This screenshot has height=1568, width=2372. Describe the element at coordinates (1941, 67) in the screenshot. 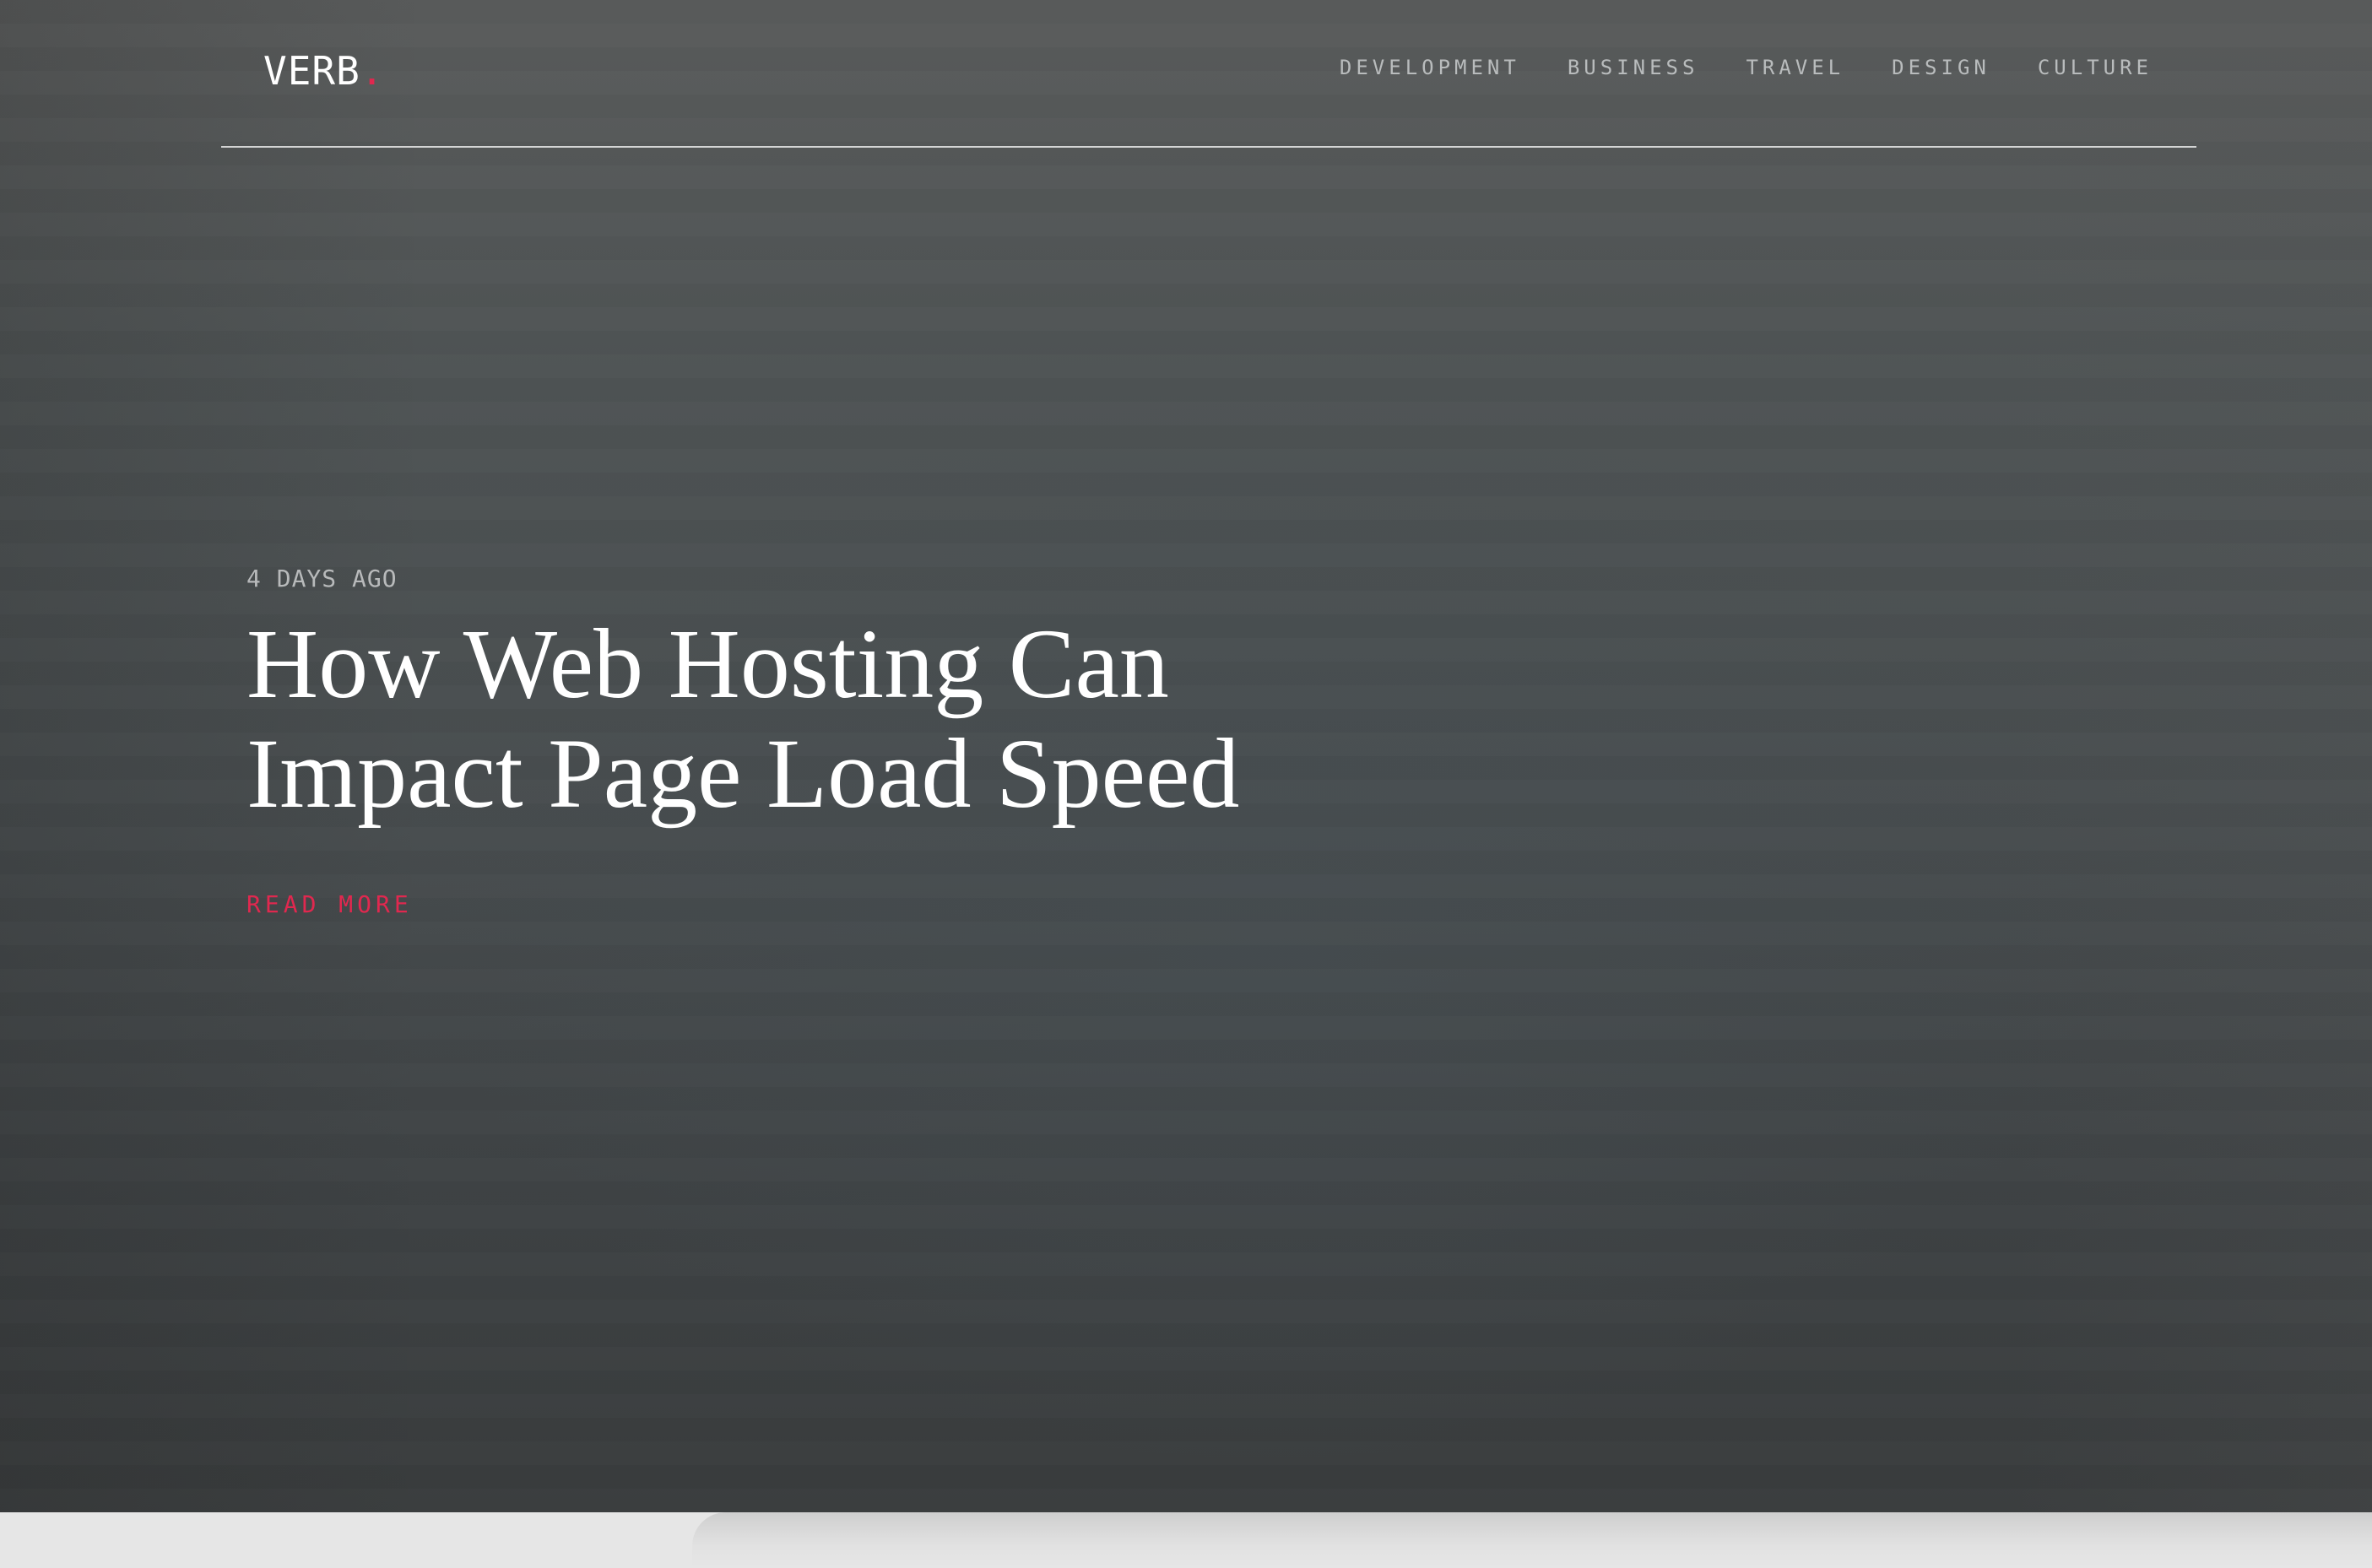

I see `nav-item-design: DESIGN` at that location.